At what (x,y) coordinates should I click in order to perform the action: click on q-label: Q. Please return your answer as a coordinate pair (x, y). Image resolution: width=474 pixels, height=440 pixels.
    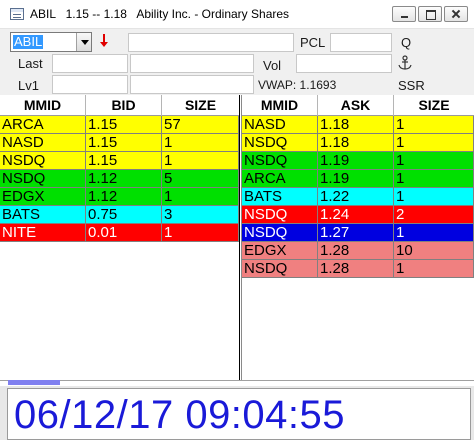
    Looking at the image, I should click on (406, 42).